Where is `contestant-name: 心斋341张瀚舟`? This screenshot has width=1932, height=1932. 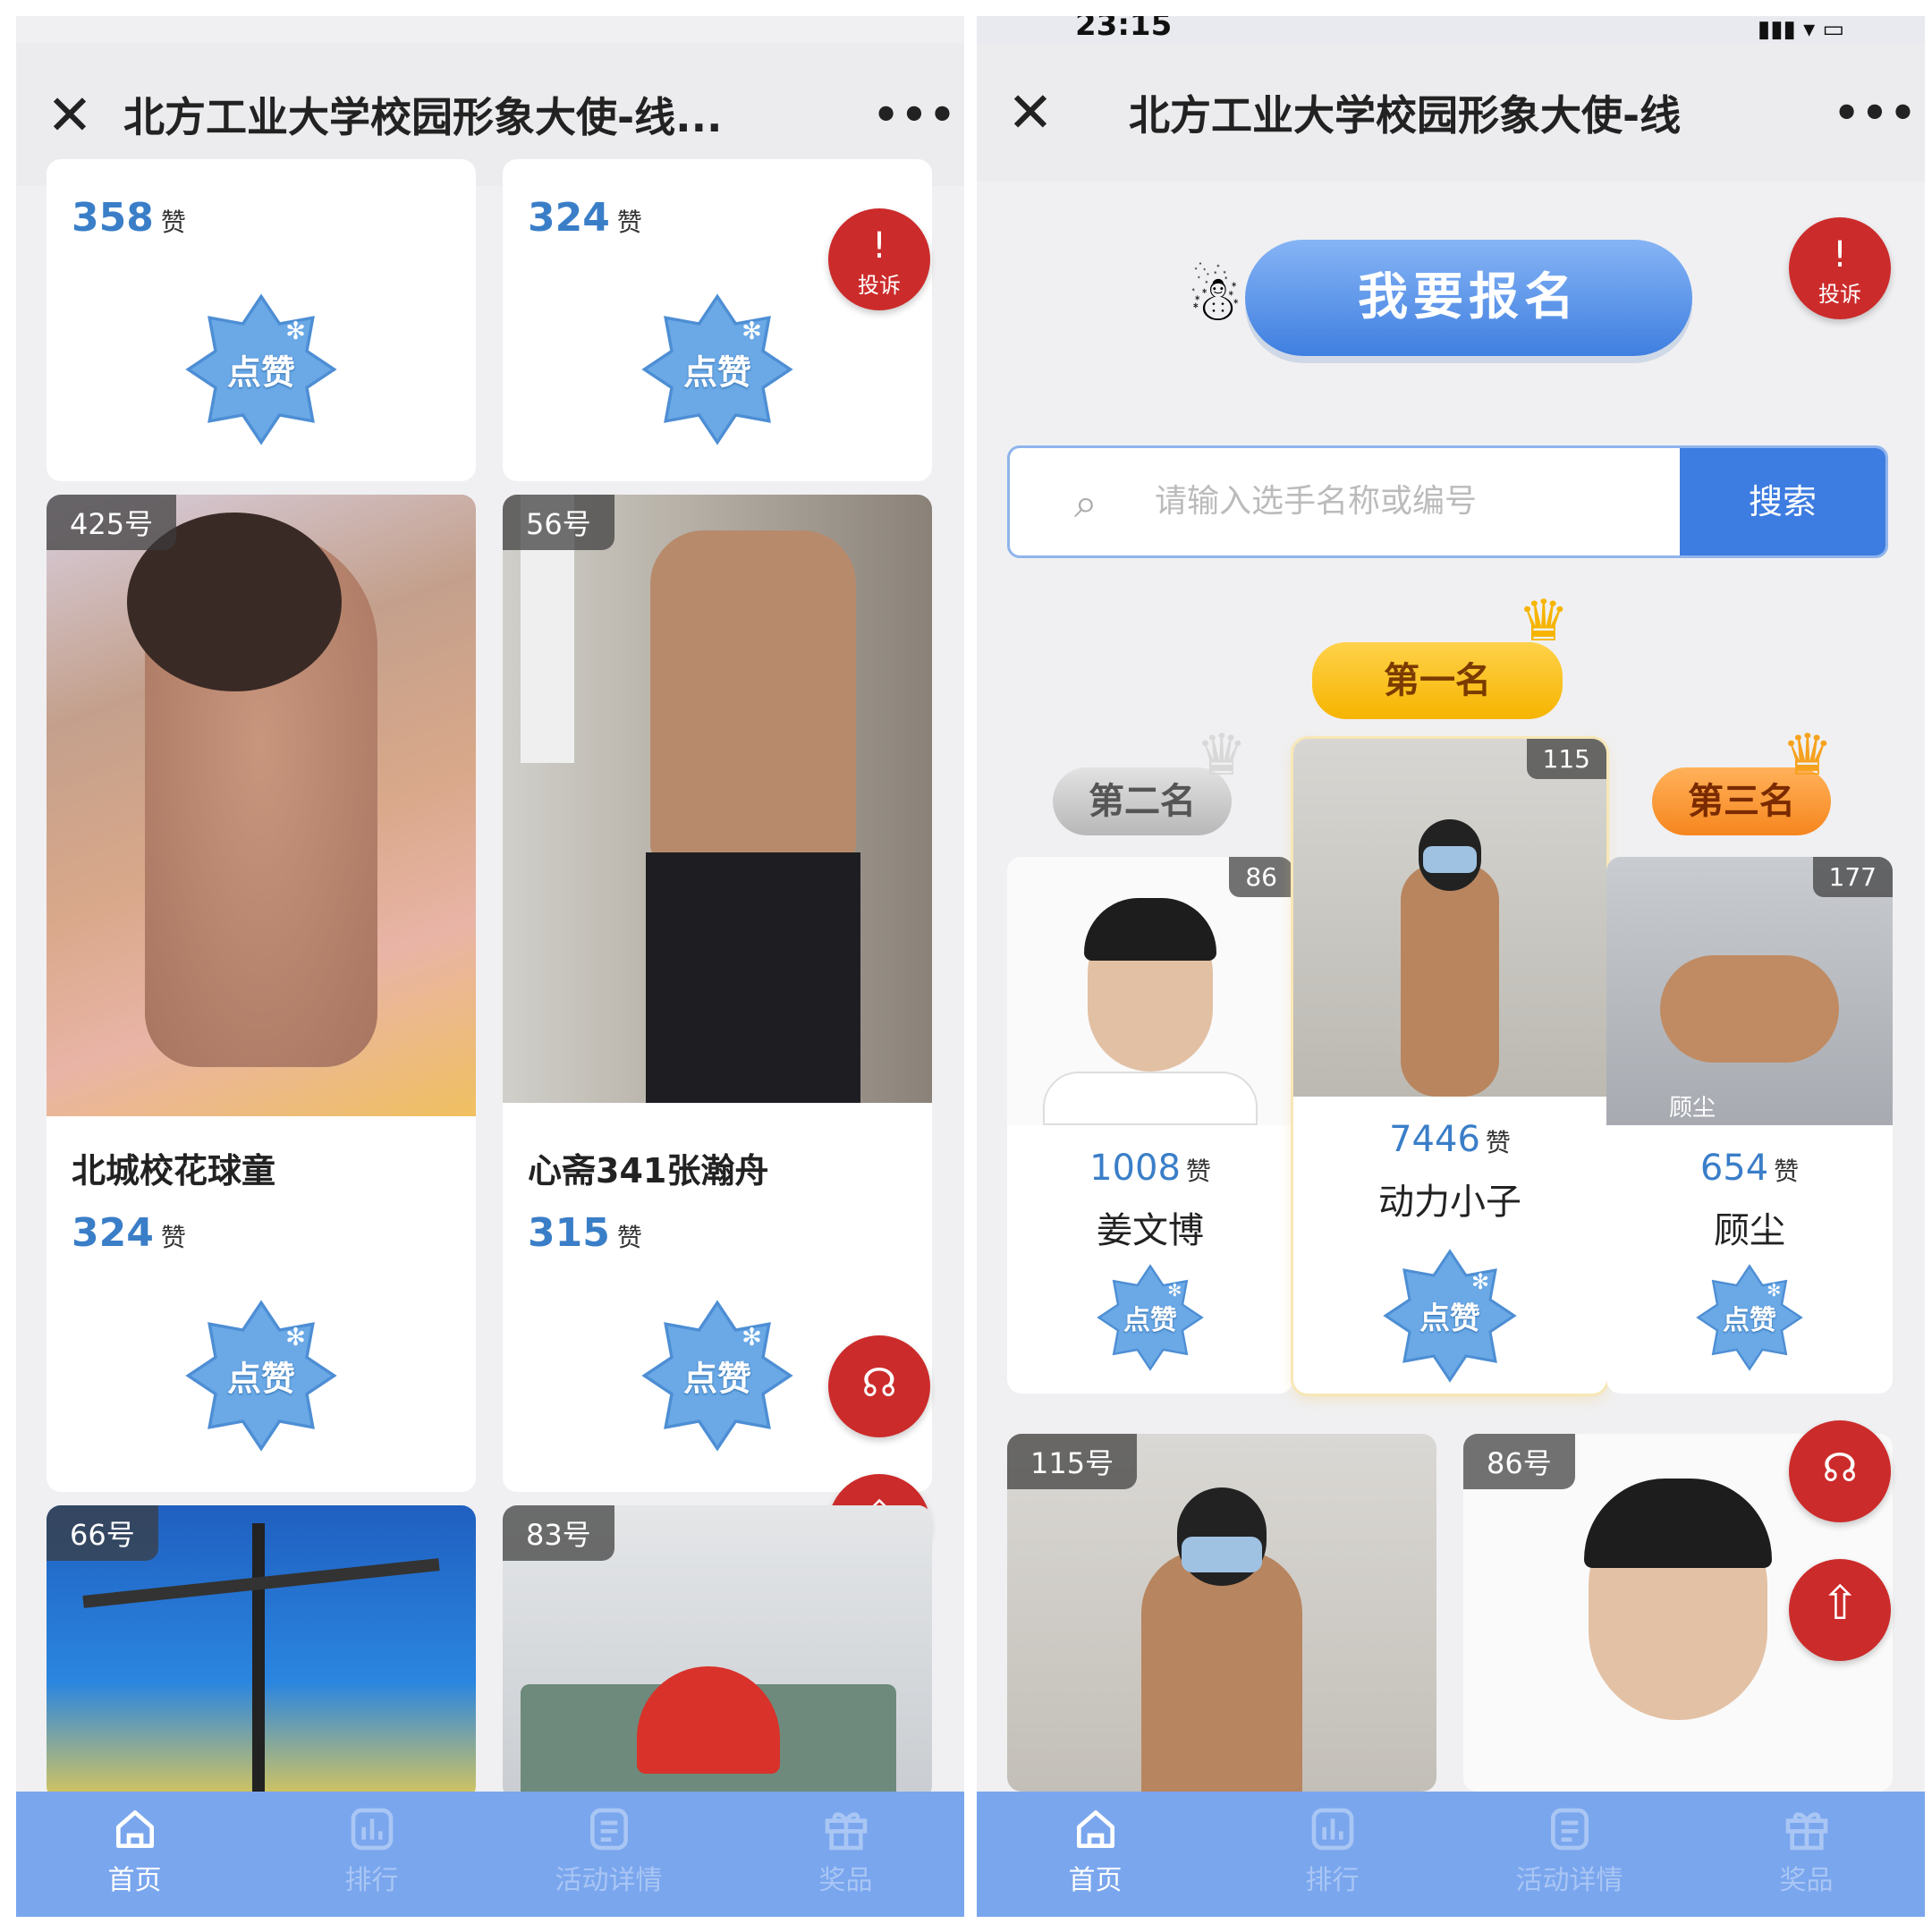
contestant-name: 心斋341张瀚舟 is located at coordinates (648, 1171).